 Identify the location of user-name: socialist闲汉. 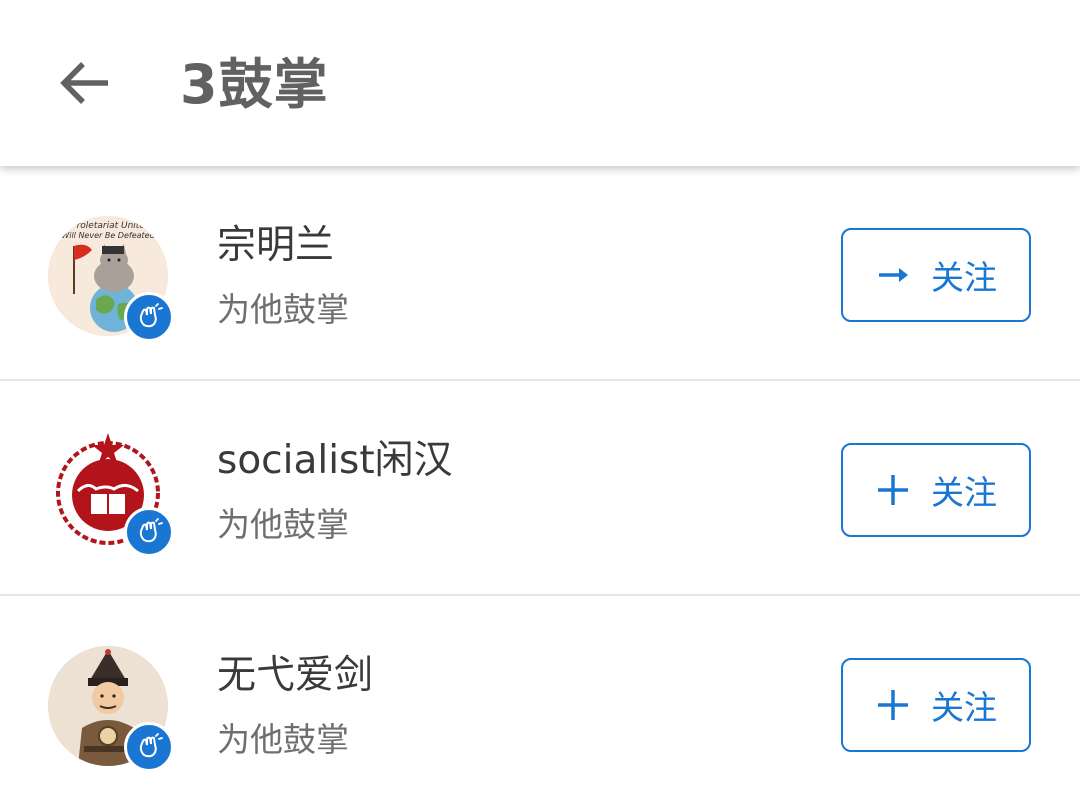
(335, 461).